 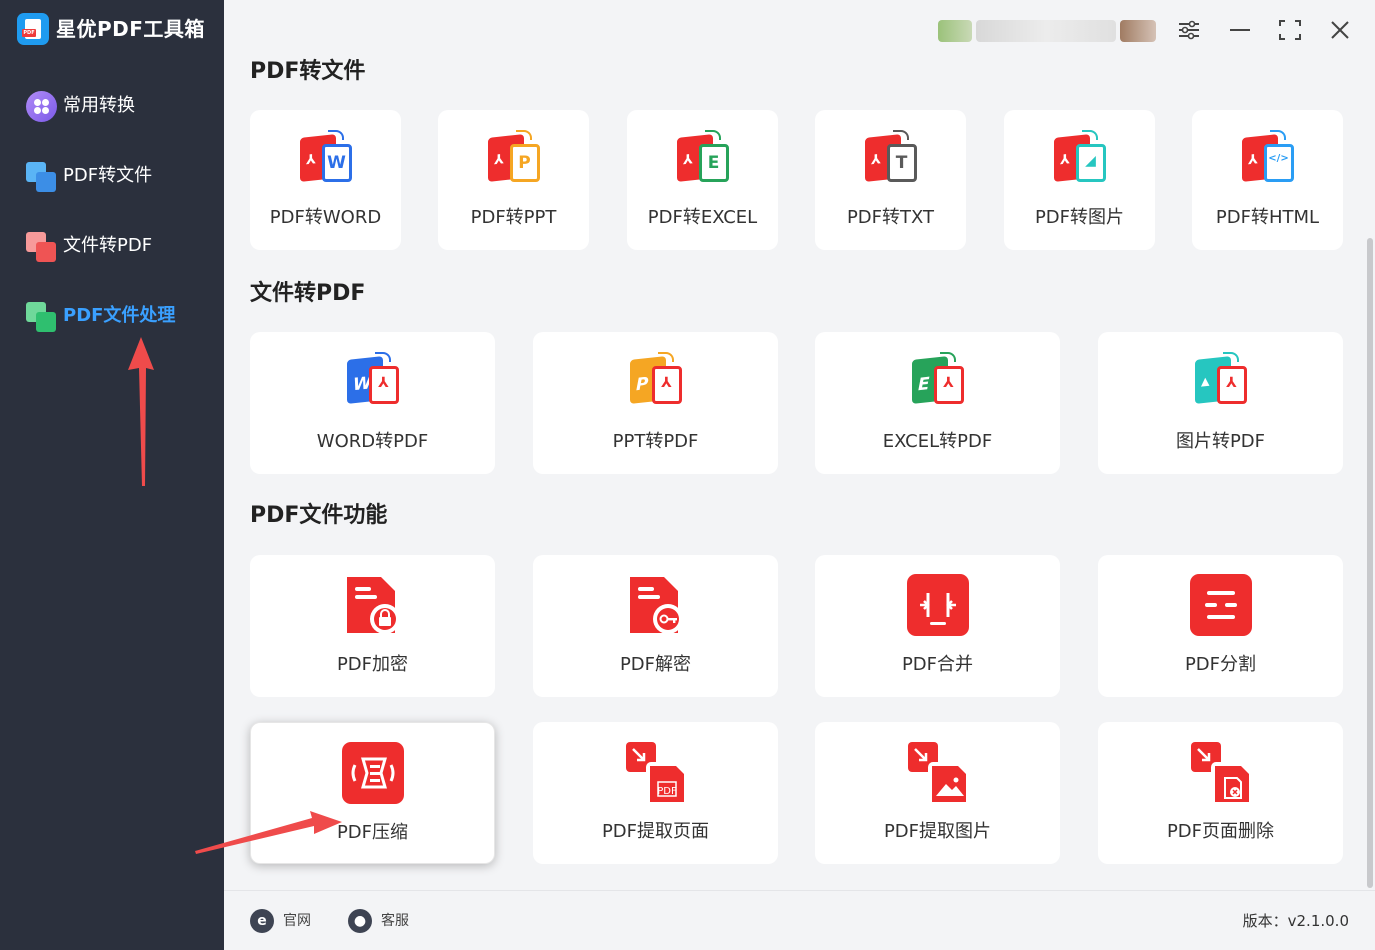 What do you see at coordinates (108, 245) in the screenshot?
I see `sidebar-item-label: 文件转PDF` at bounding box center [108, 245].